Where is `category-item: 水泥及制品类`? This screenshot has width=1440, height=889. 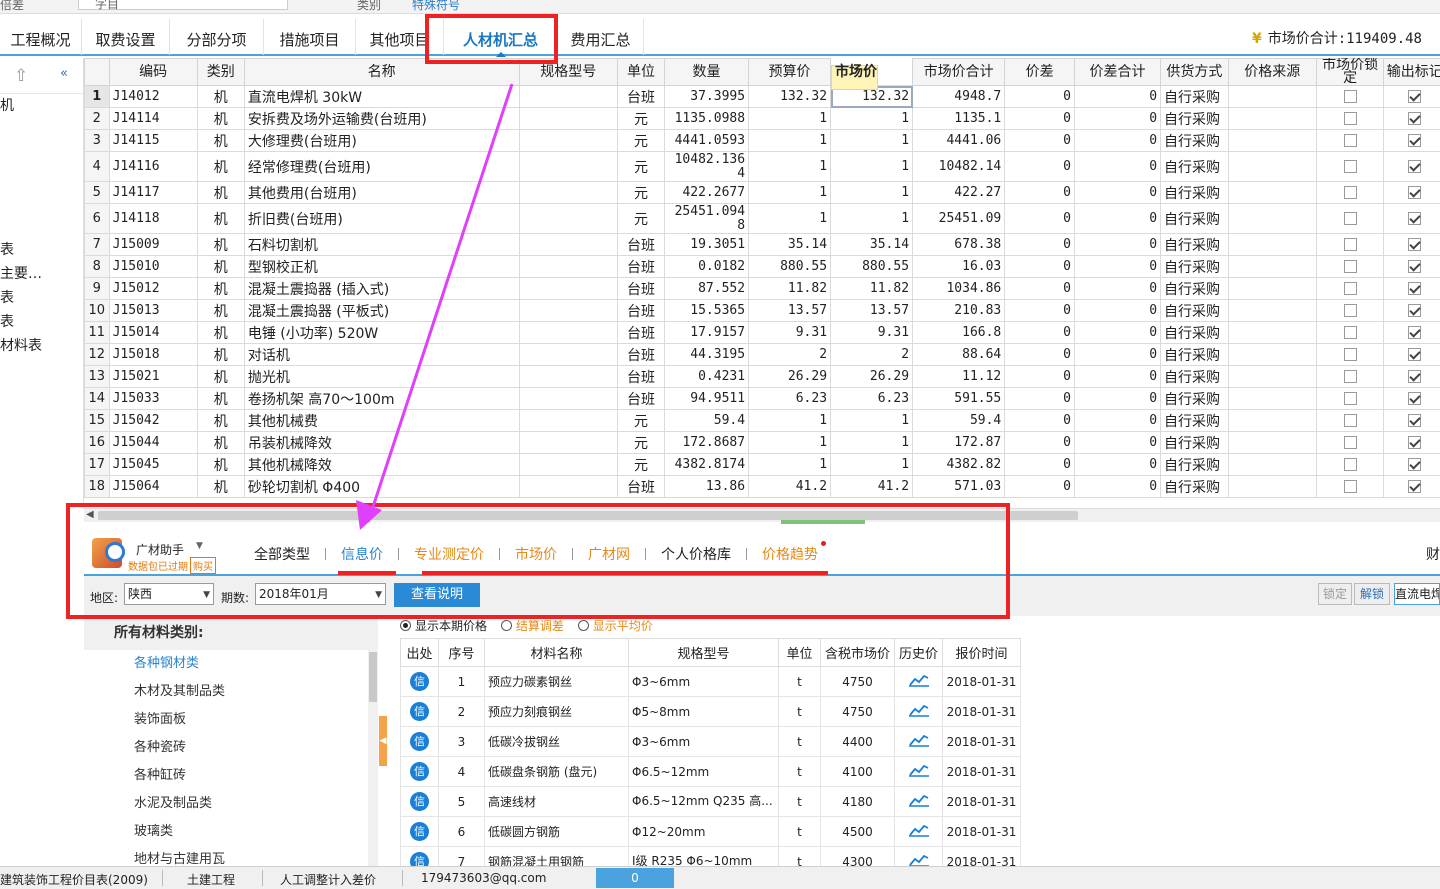
category-item: 水泥及制品类 is located at coordinates (231, 804).